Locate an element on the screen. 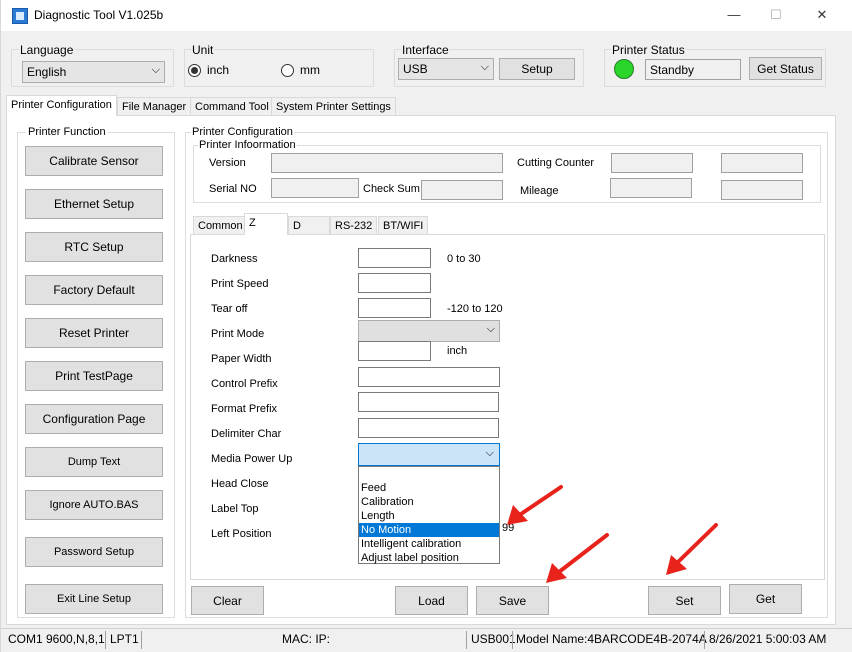 The width and height of the screenshot is (852, 652). status-usb: USB001 is located at coordinates (493, 639).